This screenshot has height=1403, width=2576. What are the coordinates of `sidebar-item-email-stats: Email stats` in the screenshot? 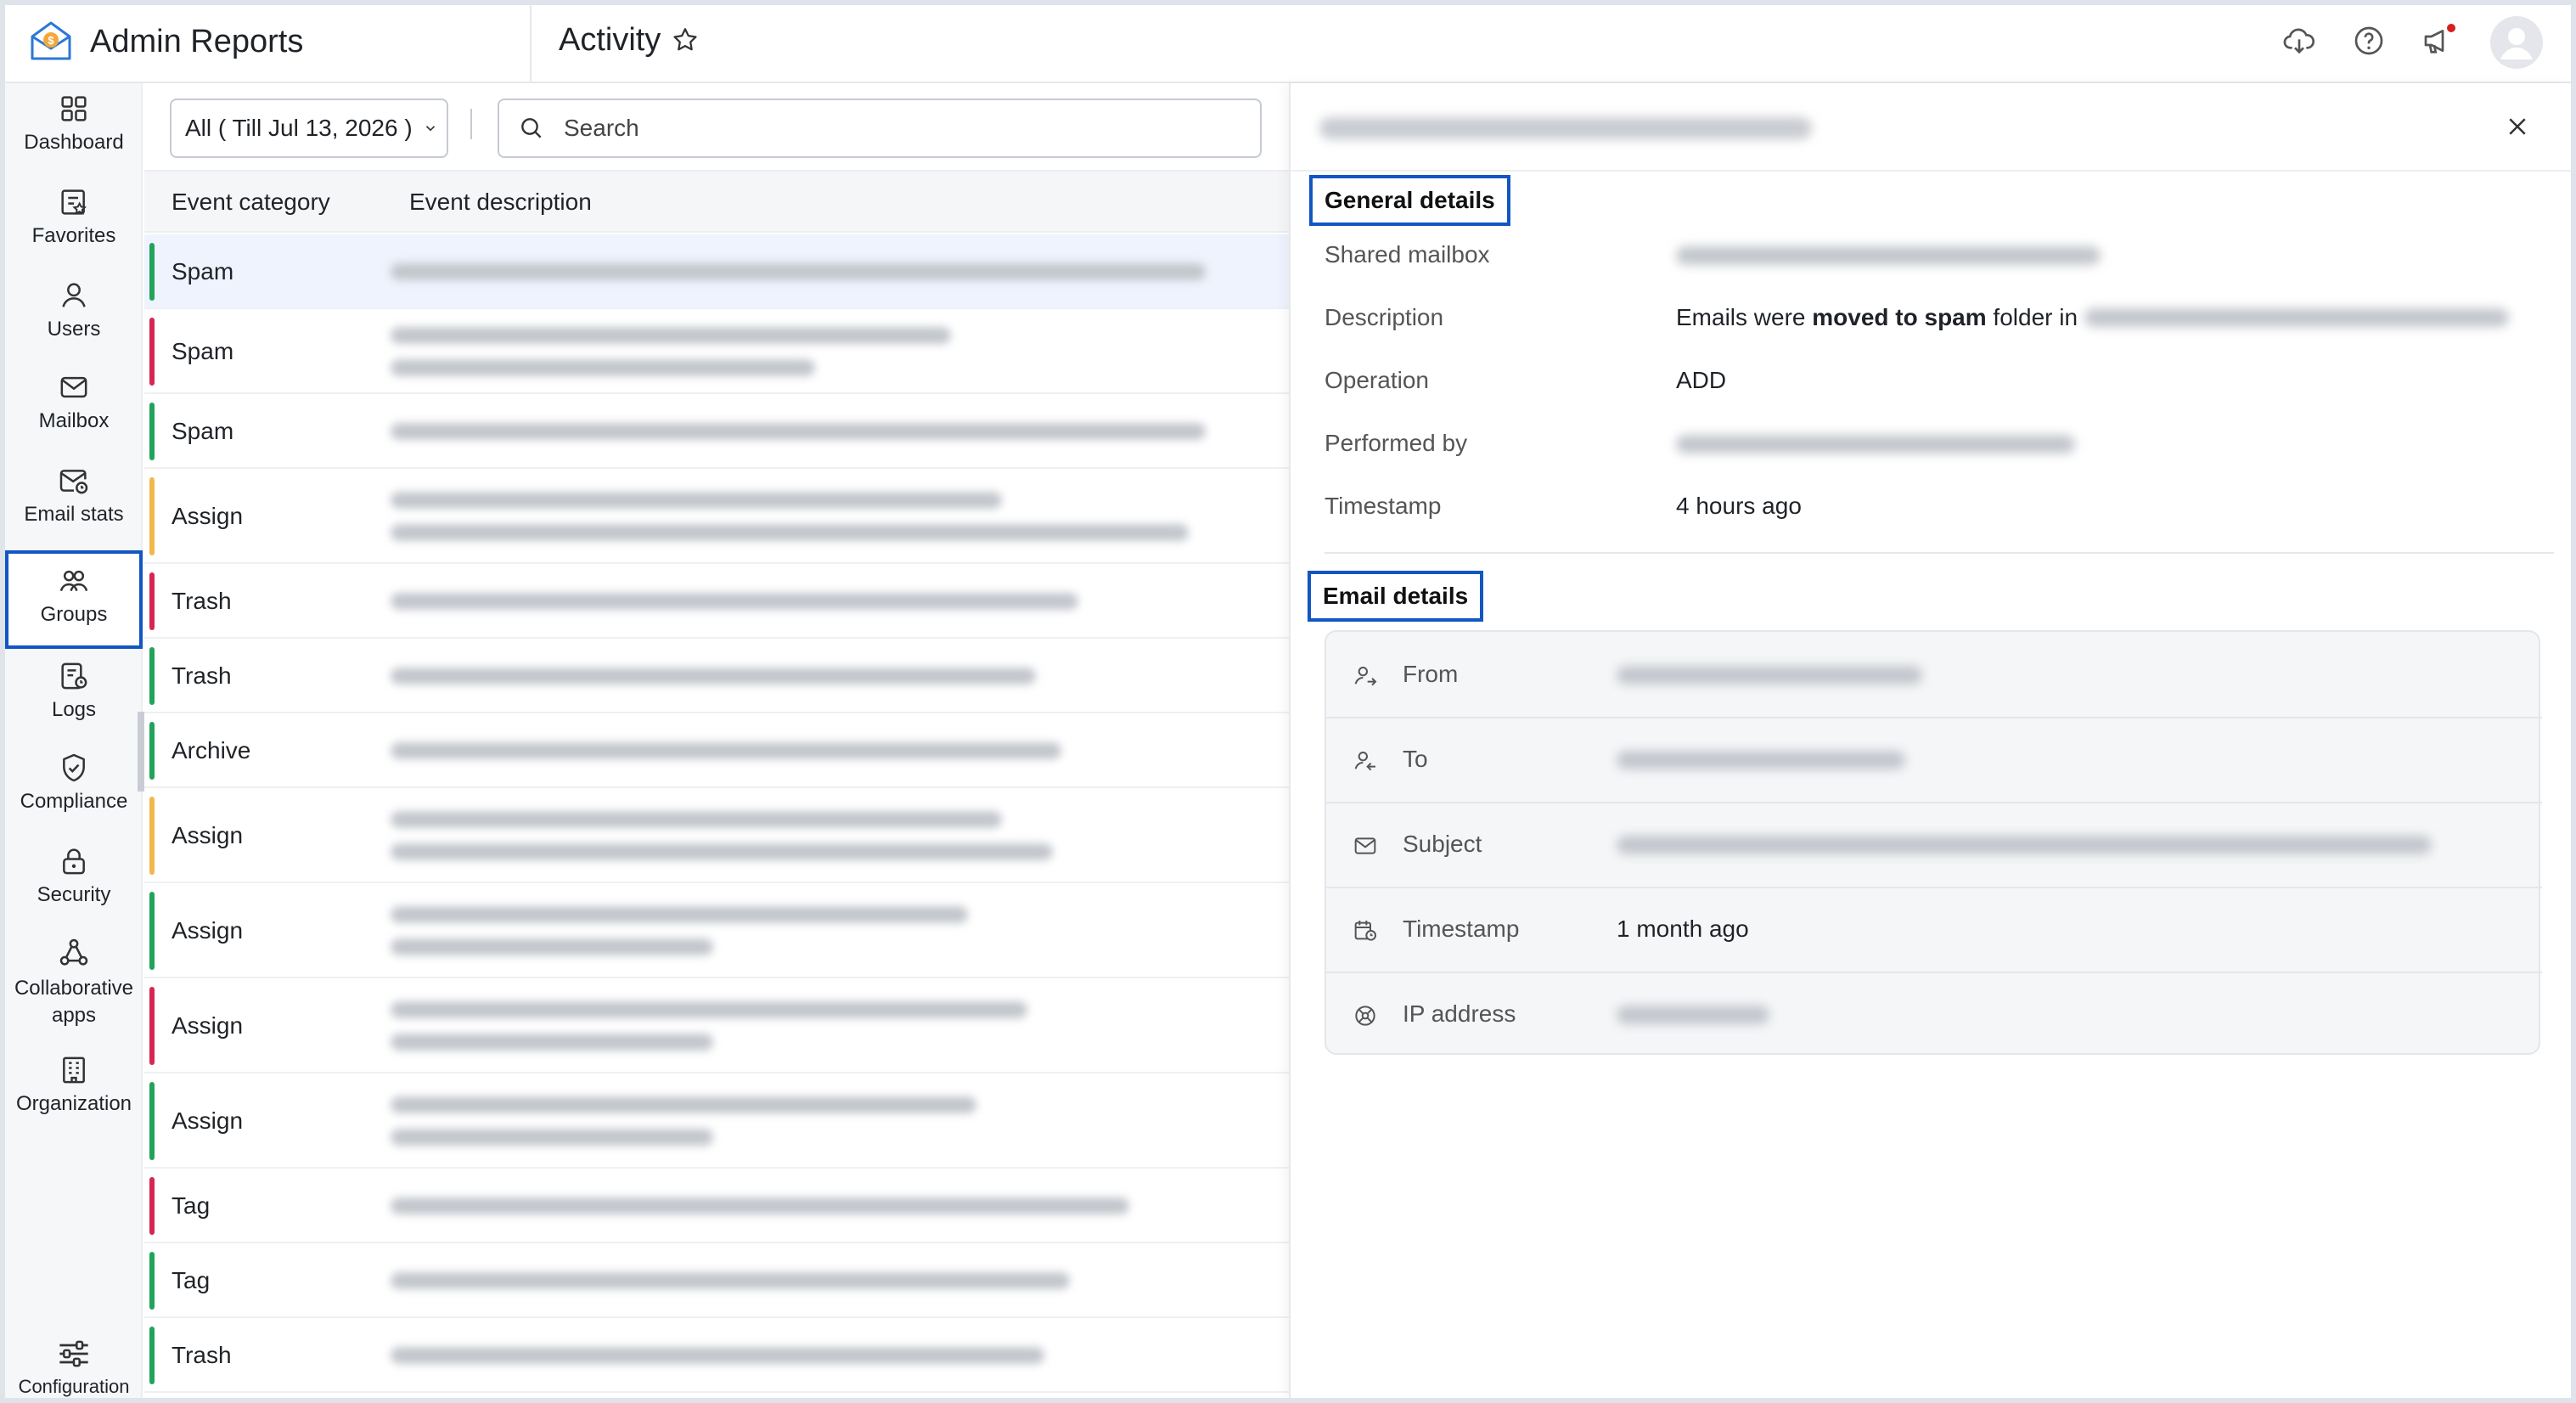 It's located at (74, 495).